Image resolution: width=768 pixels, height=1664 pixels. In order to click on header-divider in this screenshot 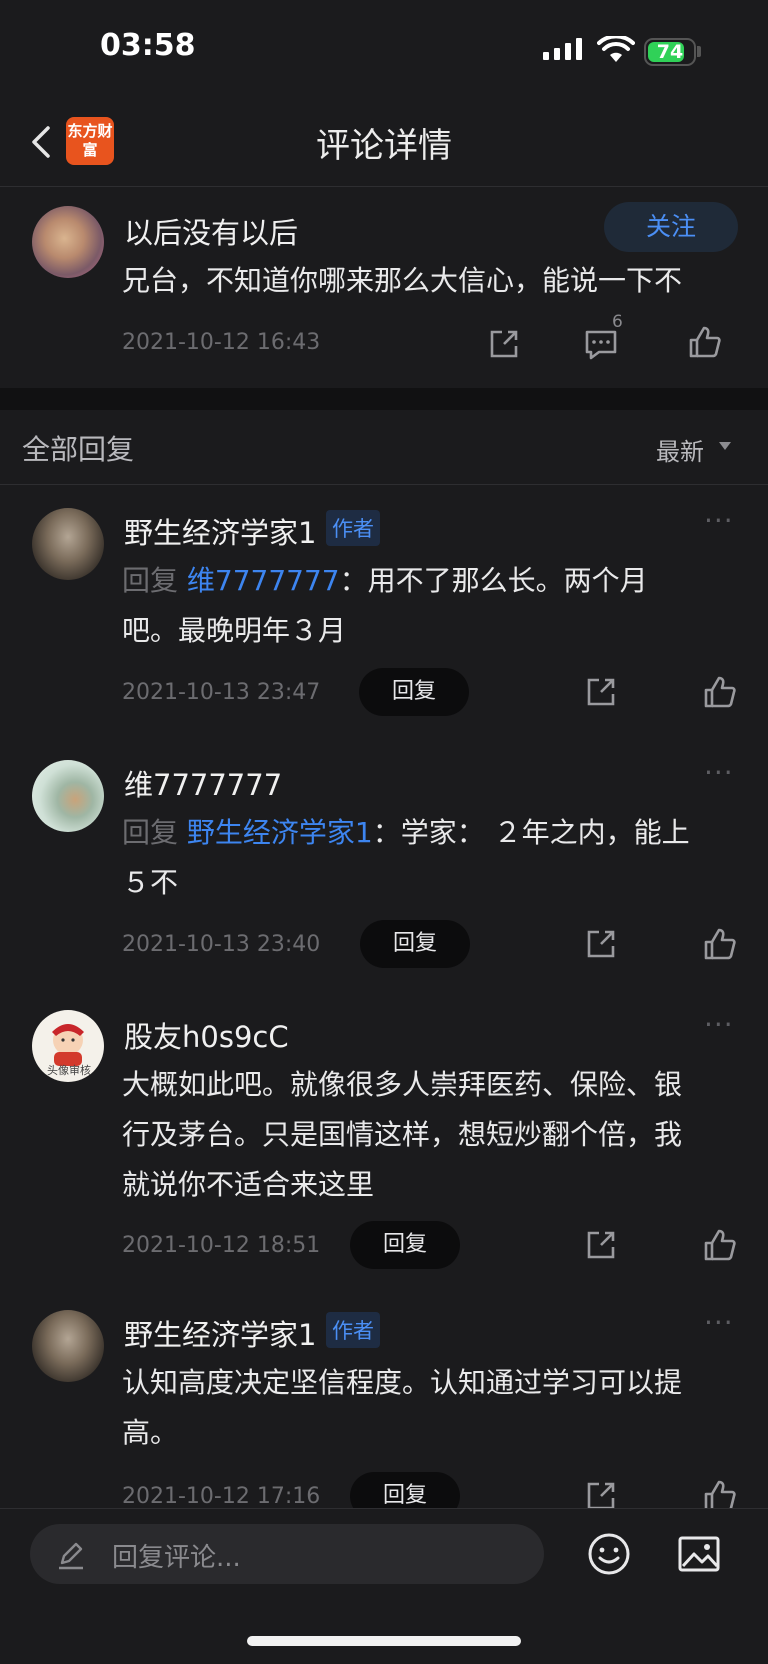, I will do `click(384, 186)`.